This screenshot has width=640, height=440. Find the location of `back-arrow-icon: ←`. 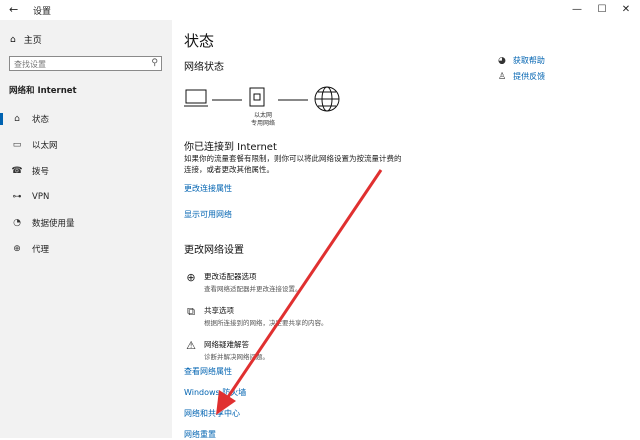

back-arrow-icon: ← is located at coordinates (13, 9).